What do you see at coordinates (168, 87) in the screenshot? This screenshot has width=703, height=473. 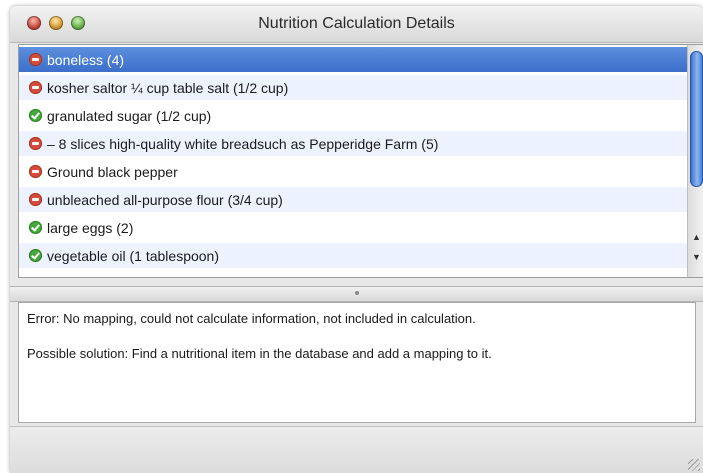 I see `ingredient-label: kosher saltor ¼ cup table salt (1/2 cup)` at bounding box center [168, 87].